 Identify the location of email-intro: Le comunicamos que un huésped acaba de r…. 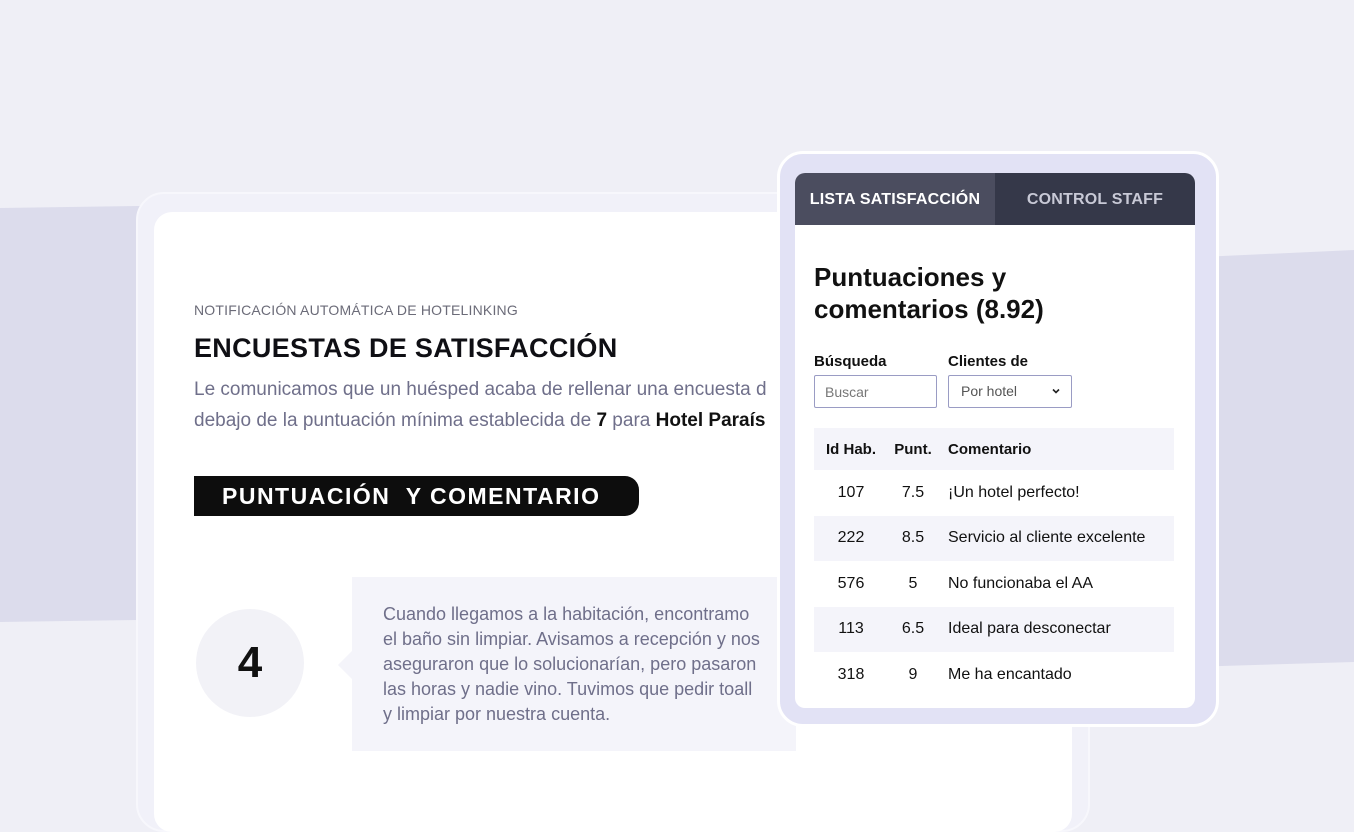
(514, 405).